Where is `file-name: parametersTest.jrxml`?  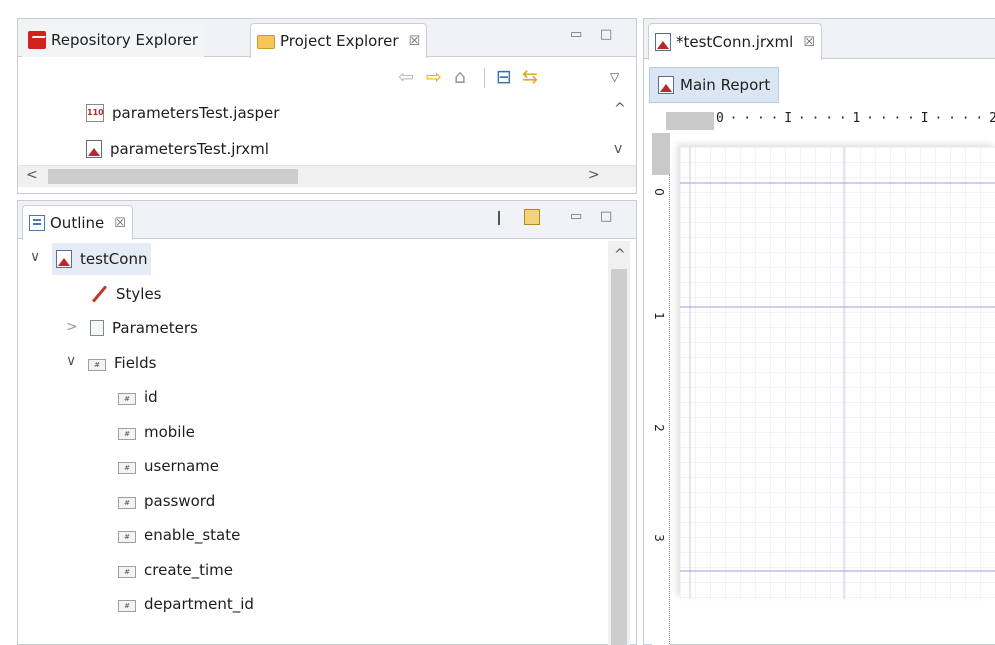 file-name: parametersTest.jrxml is located at coordinates (189, 149).